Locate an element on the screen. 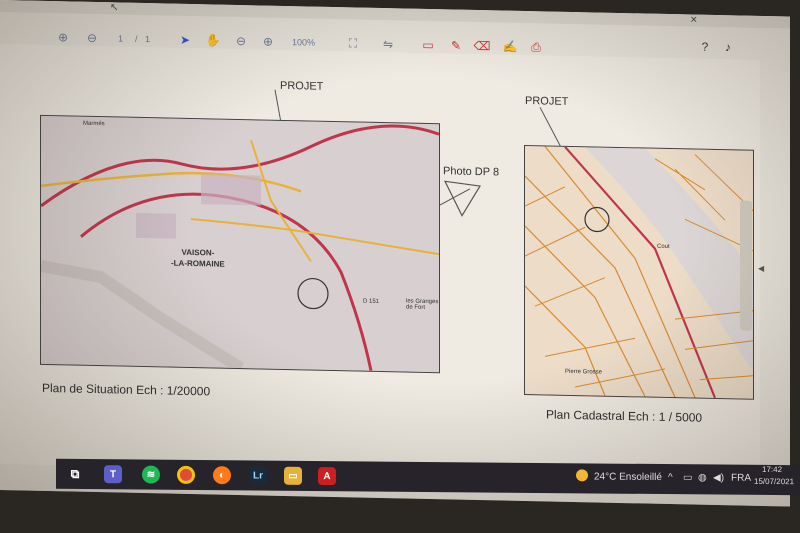 The width and height of the screenshot is (800, 533). firefox-icon: ◐ is located at coordinates (222, 475).